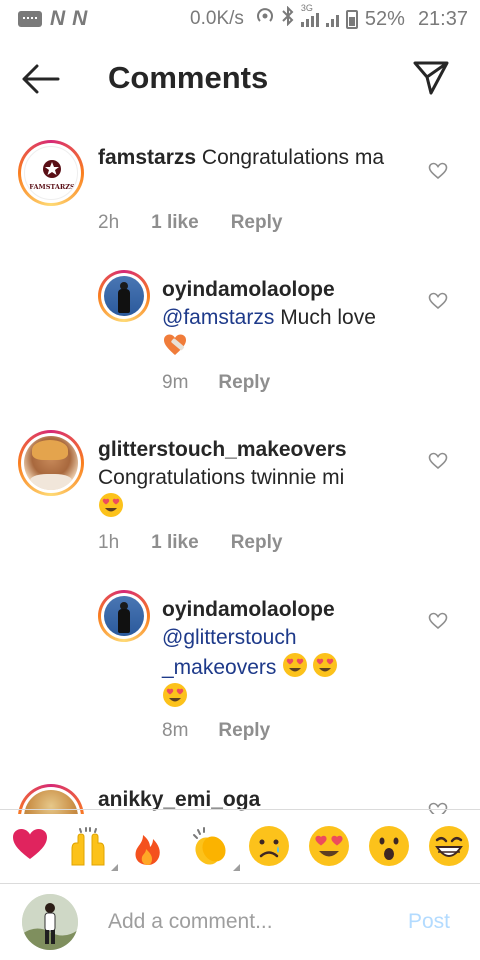 This screenshot has width=480, height=960. What do you see at coordinates (288, 18) in the screenshot?
I see `bluetooth-icon` at bounding box center [288, 18].